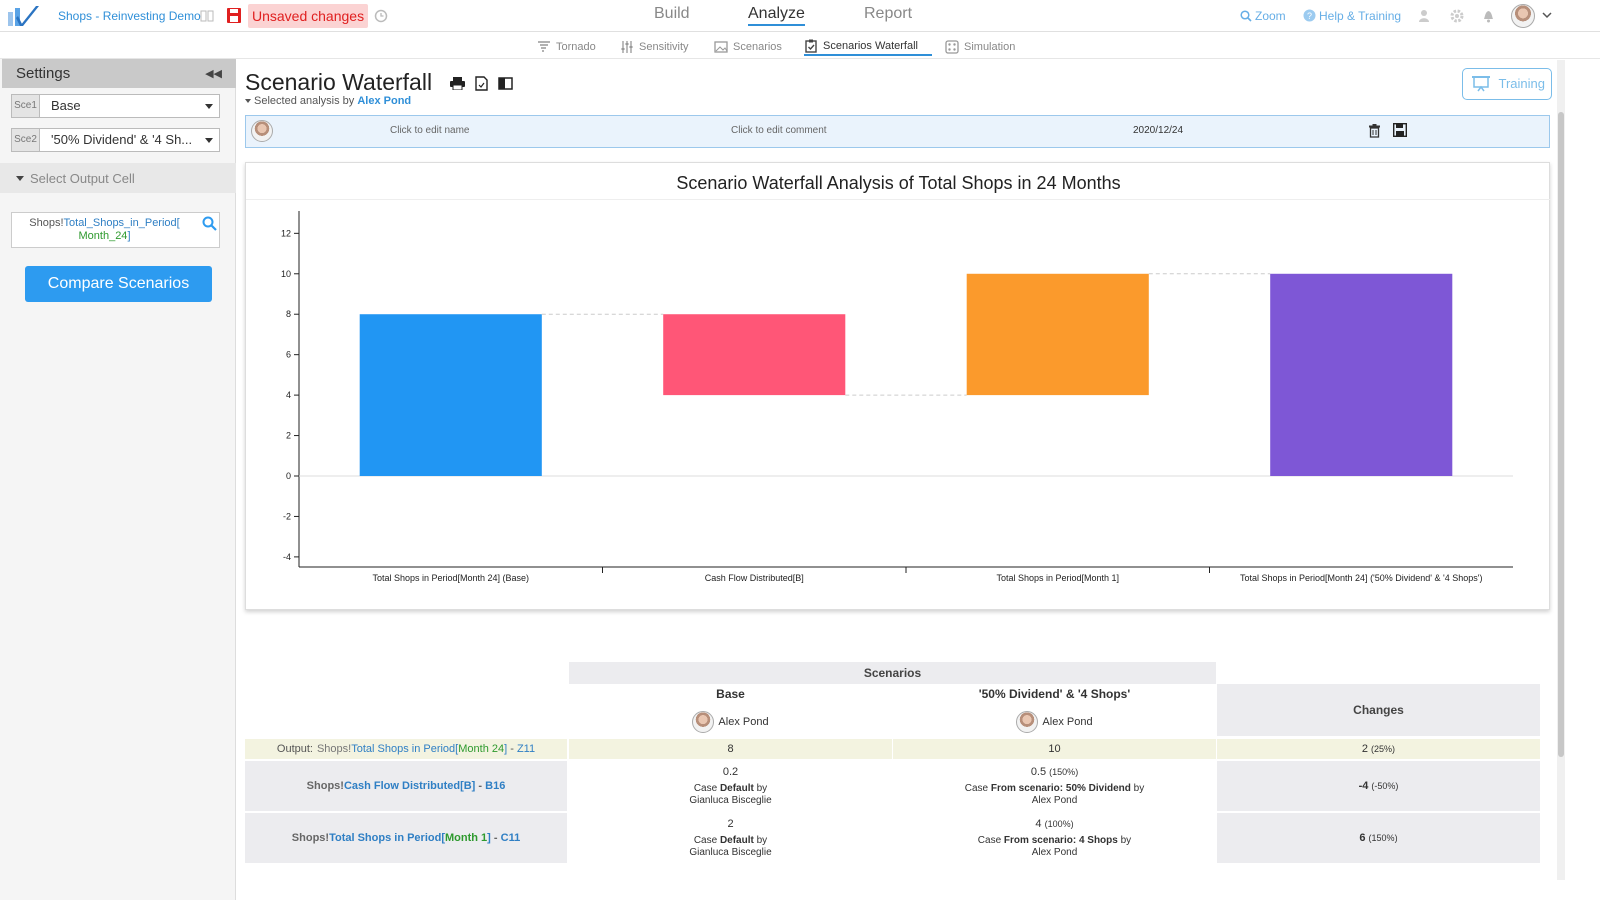 This screenshot has height=900, width=1600. Describe the element at coordinates (288, 314) in the screenshot. I see `y-tick-label: 8` at that location.